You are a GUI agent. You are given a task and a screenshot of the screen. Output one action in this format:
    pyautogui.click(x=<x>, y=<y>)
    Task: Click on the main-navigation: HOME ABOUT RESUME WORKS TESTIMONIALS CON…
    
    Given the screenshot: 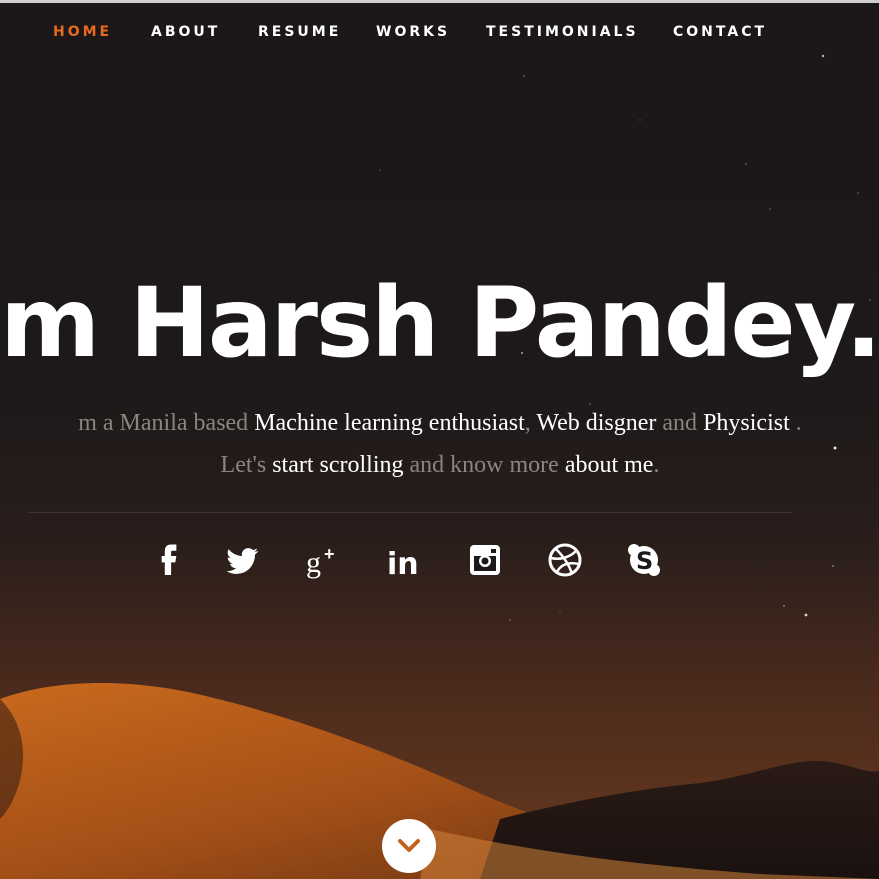 What is the action you would take?
    pyautogui.click(x=439, y=34)
    